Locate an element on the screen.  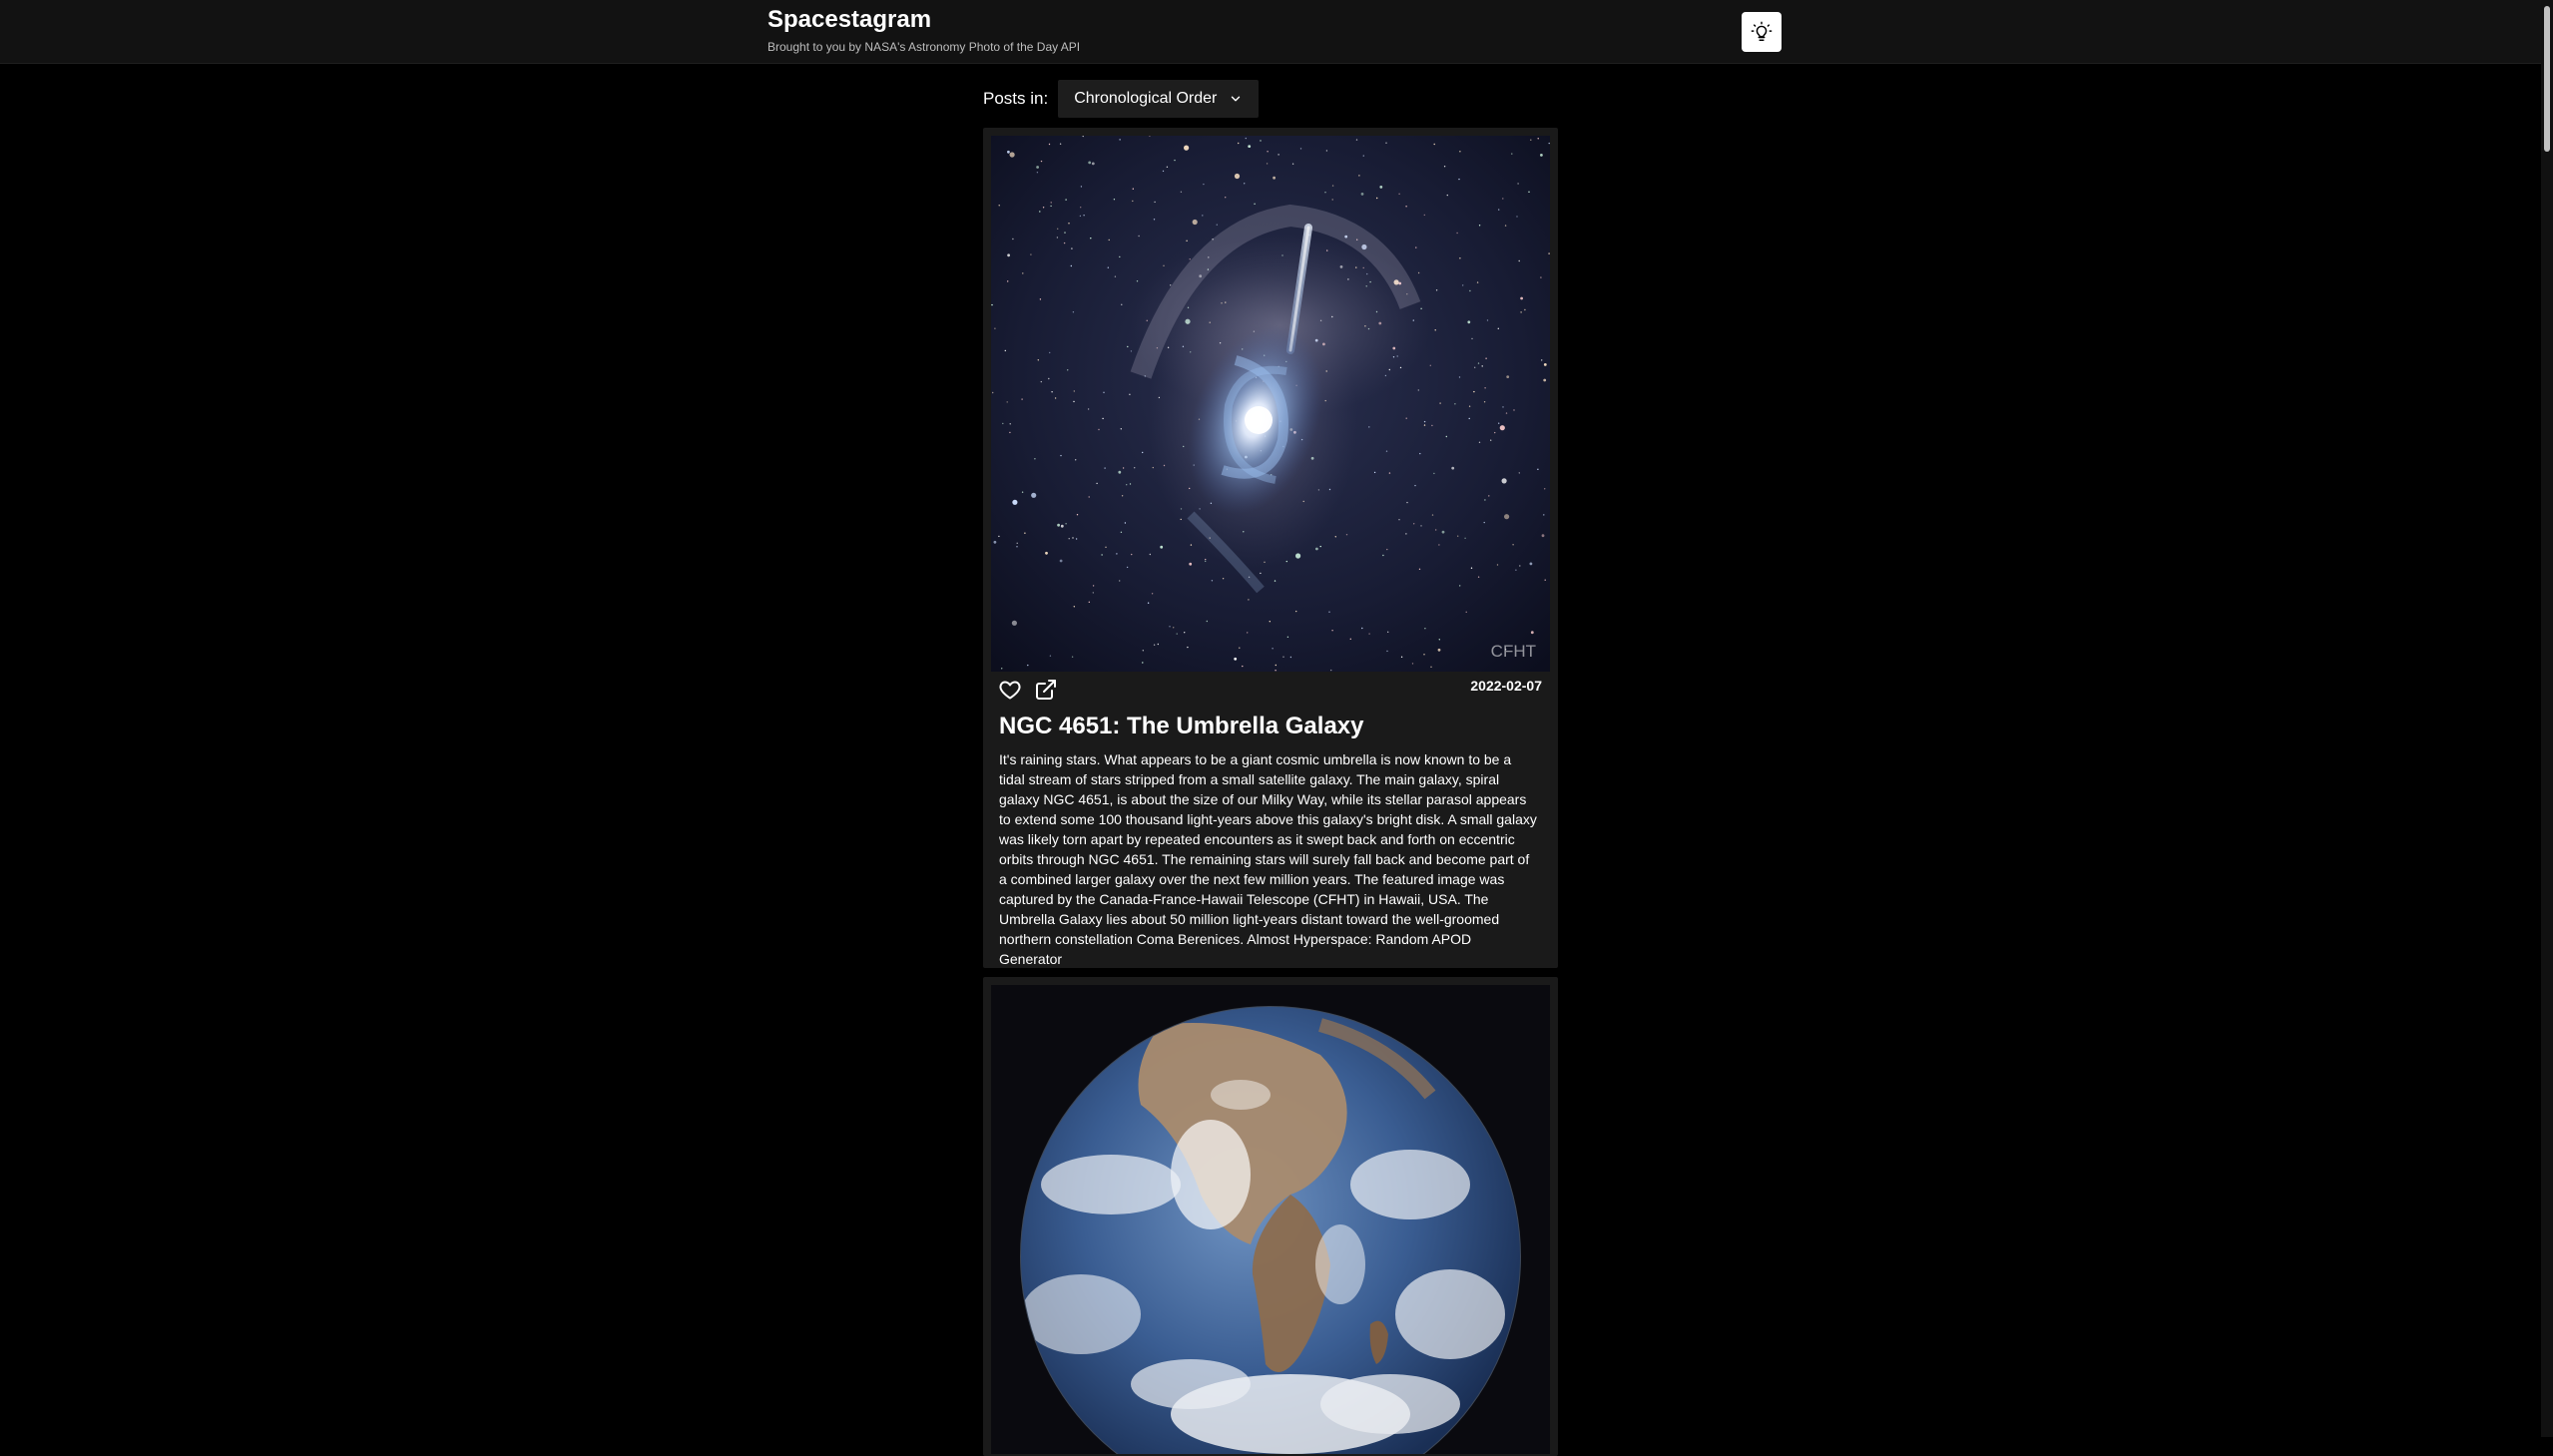
chevron-down-icon is located at coordinates (1236, 99).